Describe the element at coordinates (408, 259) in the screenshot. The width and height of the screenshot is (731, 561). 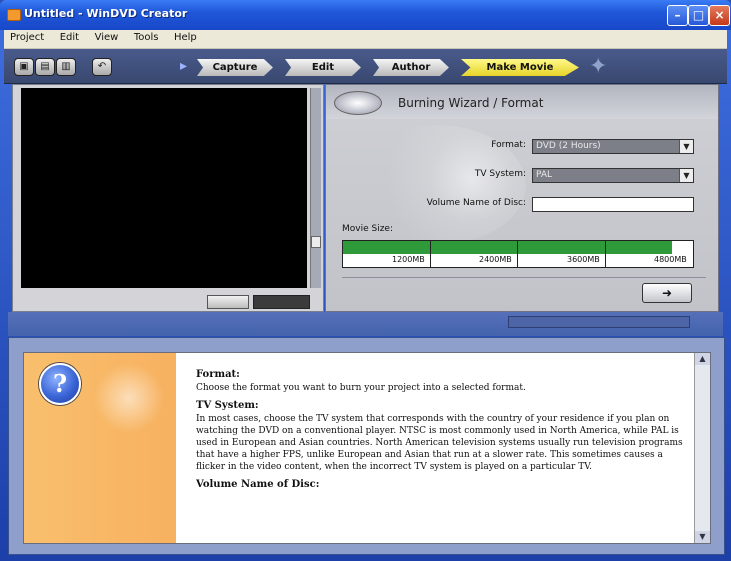
I see `size-tick-label: 1200MB` at that location.